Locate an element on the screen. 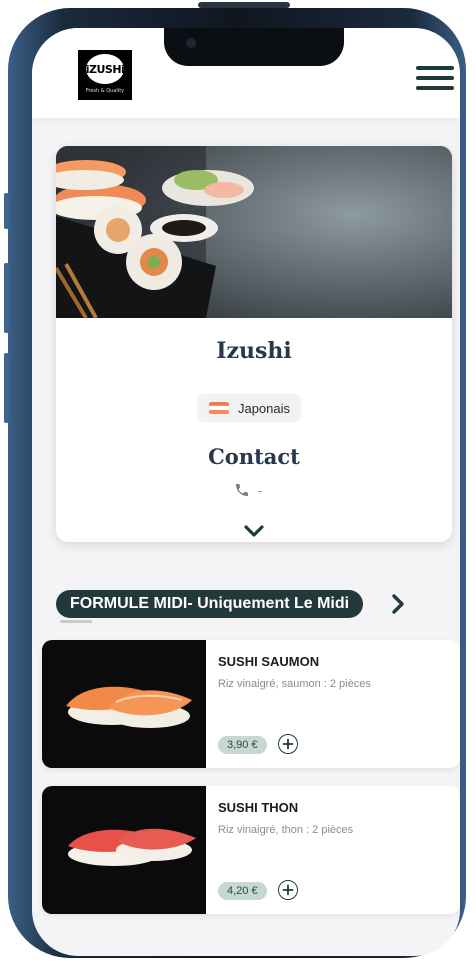 This screenshot has height=963, width=476. phone-value: - is located at coordinates (260, 490).